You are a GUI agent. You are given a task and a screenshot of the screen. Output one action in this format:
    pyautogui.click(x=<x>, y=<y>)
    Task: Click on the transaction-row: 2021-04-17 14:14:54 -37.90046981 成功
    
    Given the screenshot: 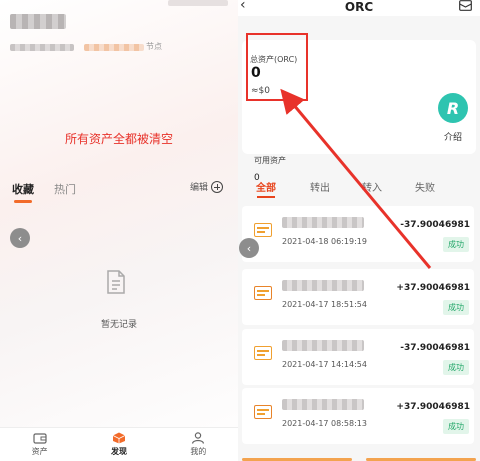 What is the action you would take?
    pyautogui.click(x=358, y=357)
    